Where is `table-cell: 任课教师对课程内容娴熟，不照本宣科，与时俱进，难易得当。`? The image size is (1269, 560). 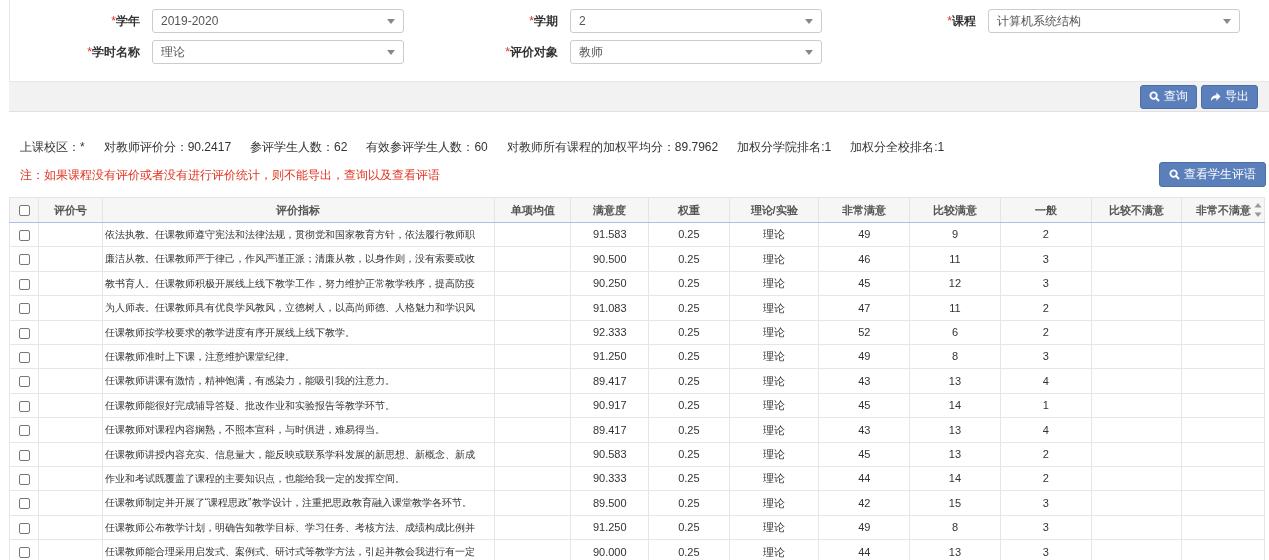
table-cell: 任课教师对课程内容娴熟，不照本宣科，与时俱进，难易得当。 is located at coordinates (244, 430).